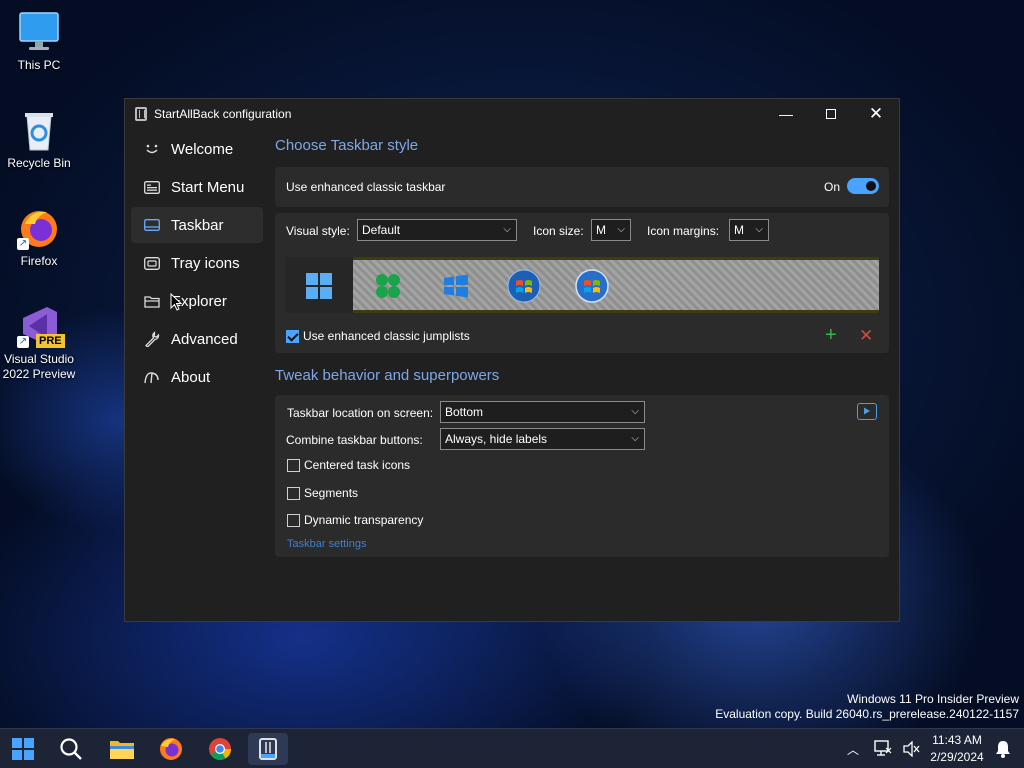 This screenshot has height=768, width=1024. I want to click on windows7-orb-icon, so click(524, 286).